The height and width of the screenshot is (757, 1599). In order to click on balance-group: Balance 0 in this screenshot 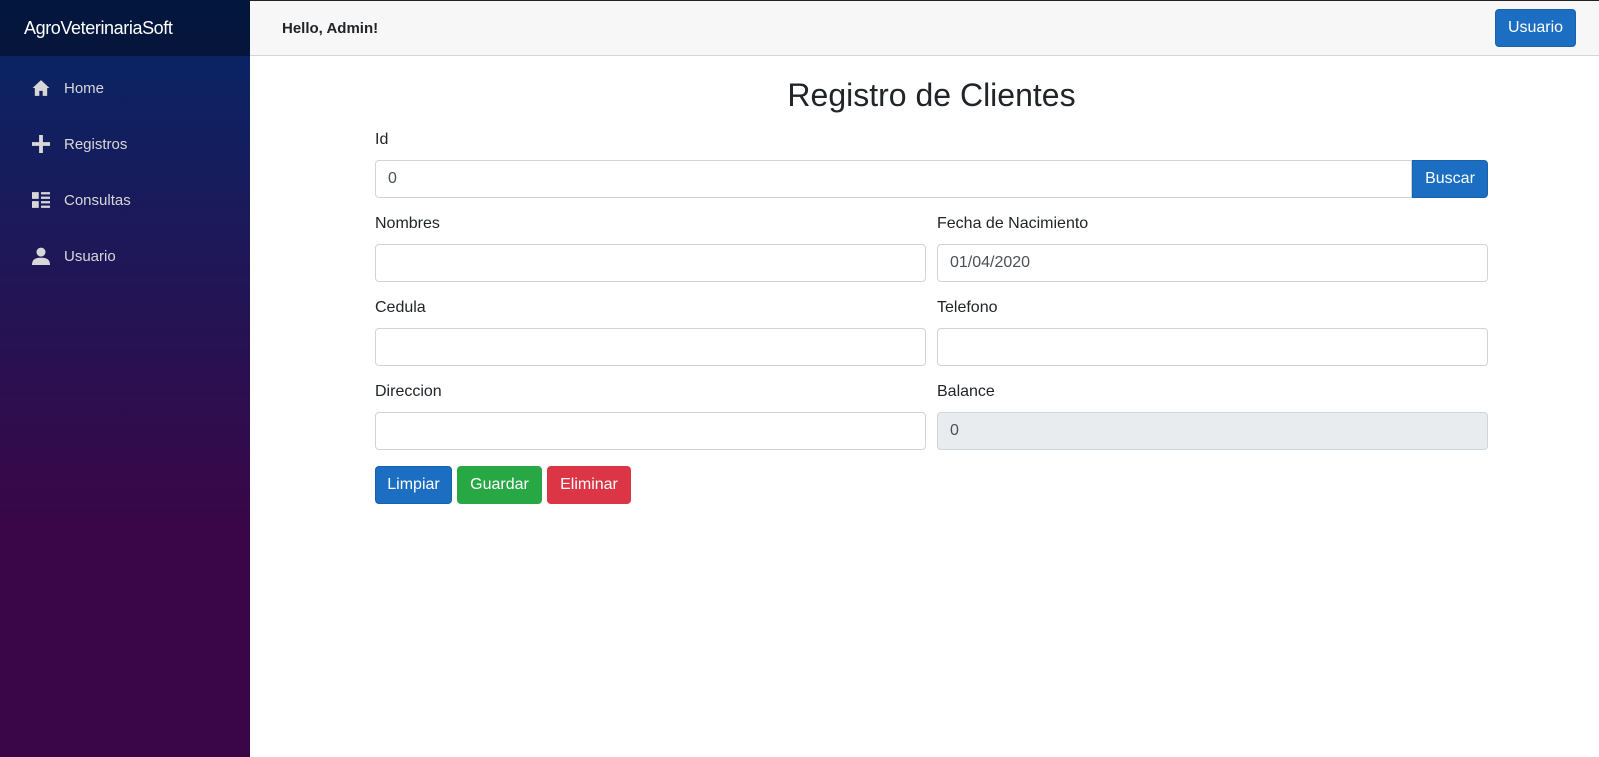, I will do `click(1212, 415)`.